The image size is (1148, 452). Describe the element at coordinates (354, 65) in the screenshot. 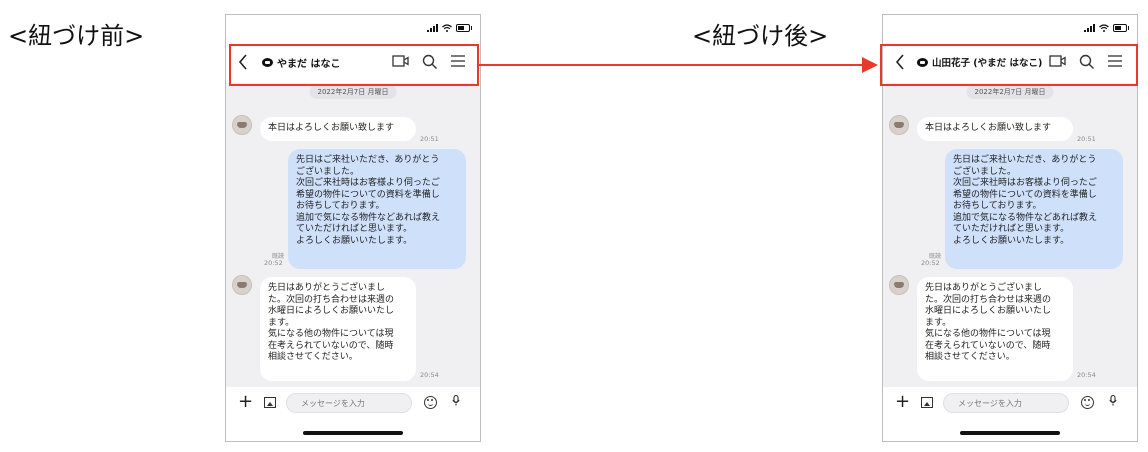

I see `highlight-box-before` at that location.